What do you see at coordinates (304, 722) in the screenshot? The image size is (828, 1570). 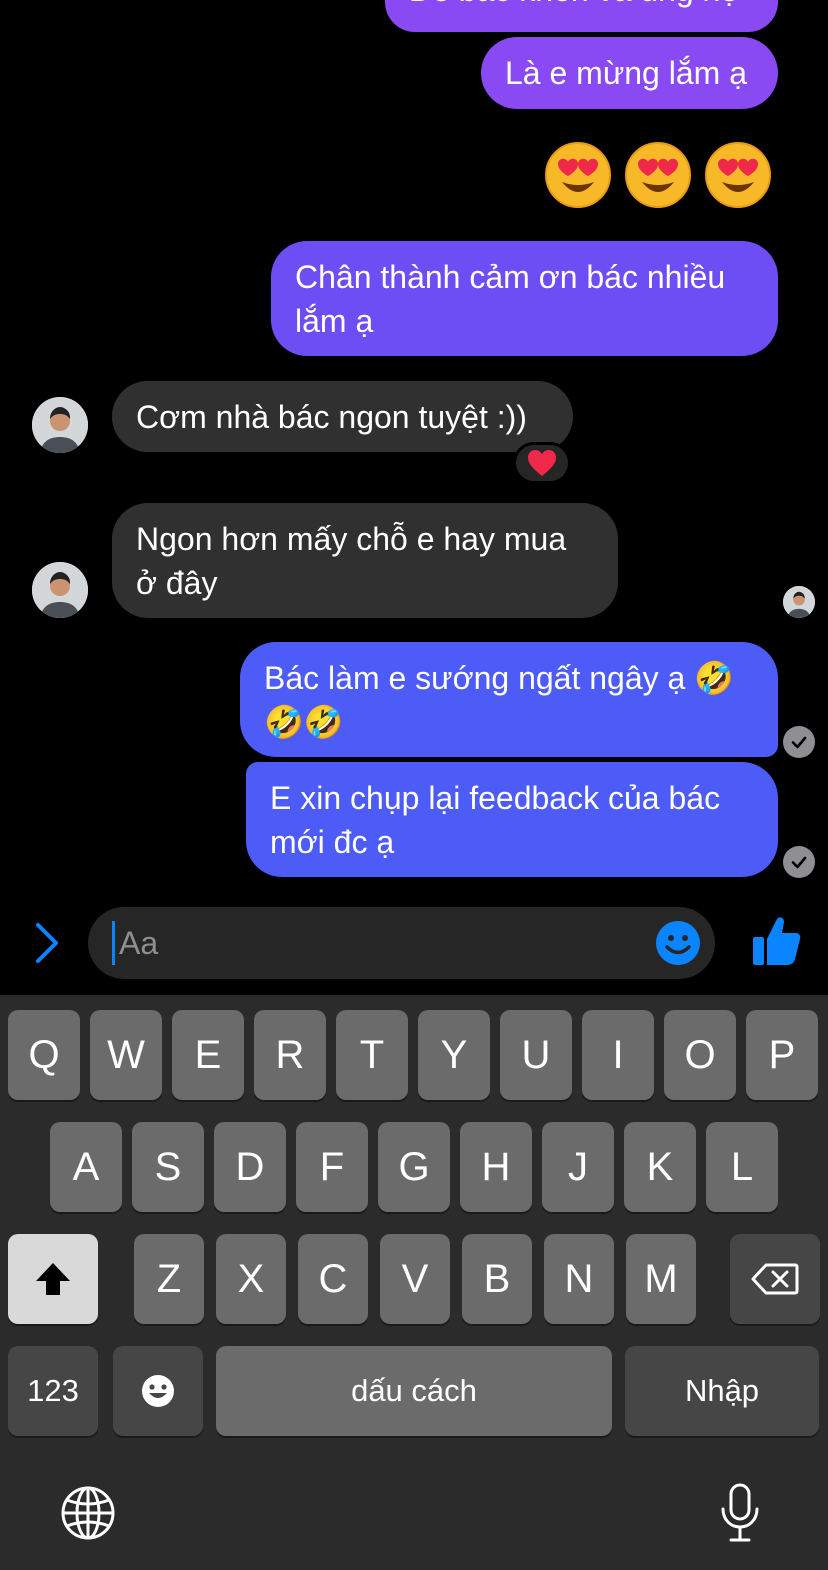 I see `message-text: 🤣🤣` at bounding box center [304, 722].